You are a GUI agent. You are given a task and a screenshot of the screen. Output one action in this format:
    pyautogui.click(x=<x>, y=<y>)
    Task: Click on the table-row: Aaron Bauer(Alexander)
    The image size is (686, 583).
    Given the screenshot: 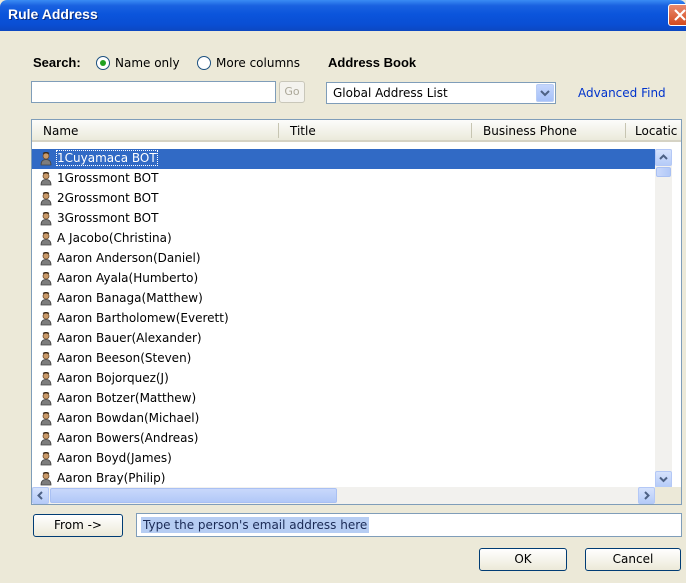 What is the action you would take?
    pyautogui.click(x=344, y=339)
    